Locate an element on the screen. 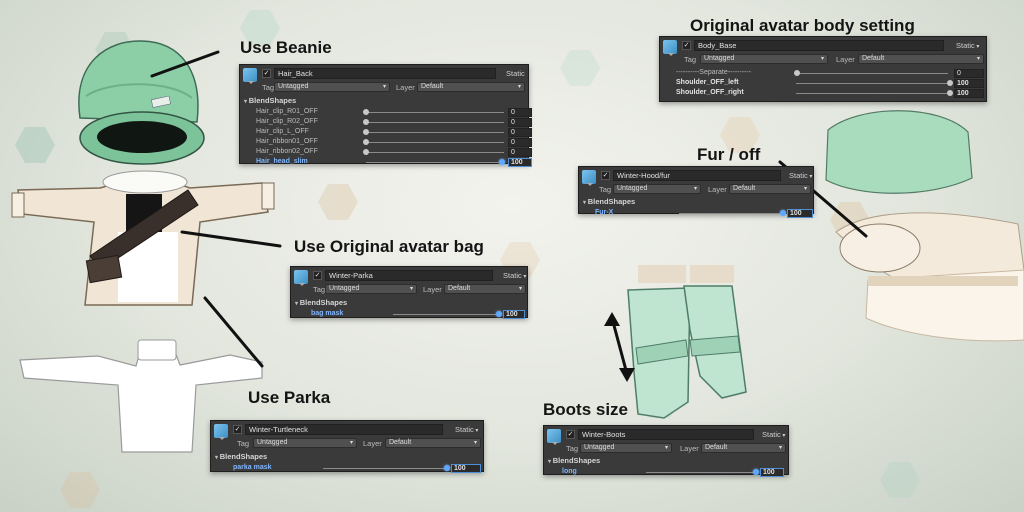 Image resolution: width=1024 pixels, height=512 pixels. blendshape-row: Hair_head_slim 100 is located at coordinates (388, 162).